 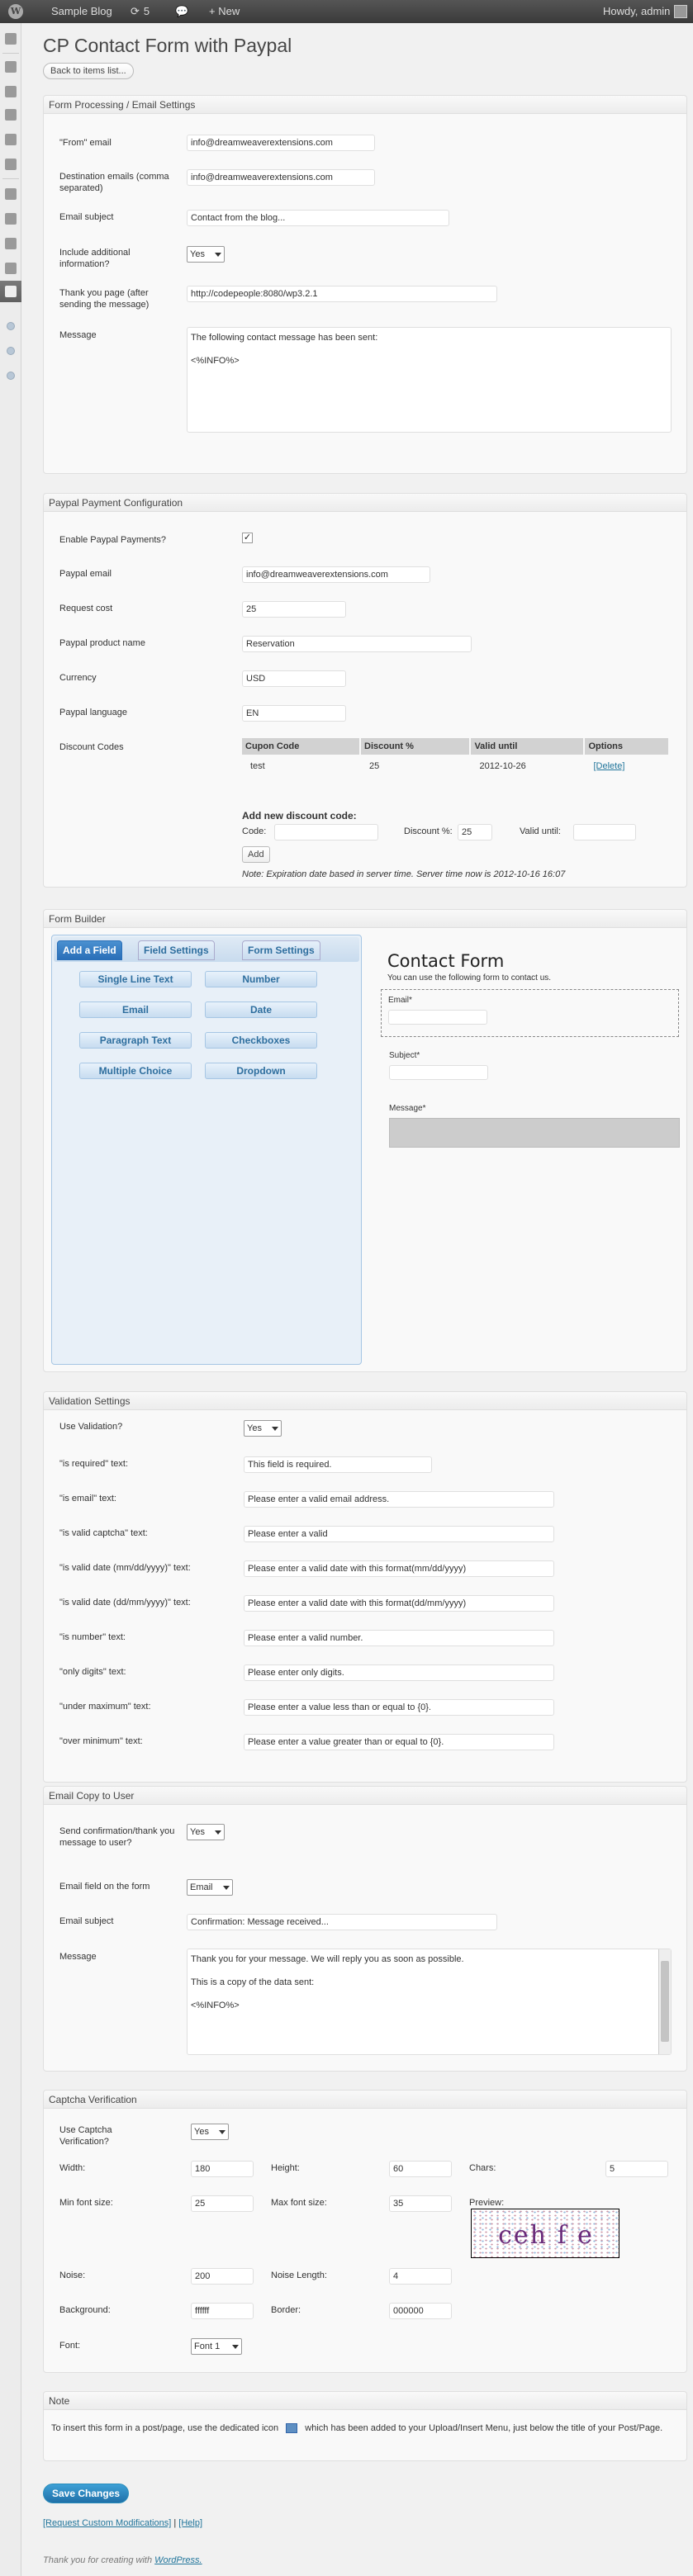 I want to click on admin-footer: Thank you for creating with WordPress., so click(x=122, y=2560).